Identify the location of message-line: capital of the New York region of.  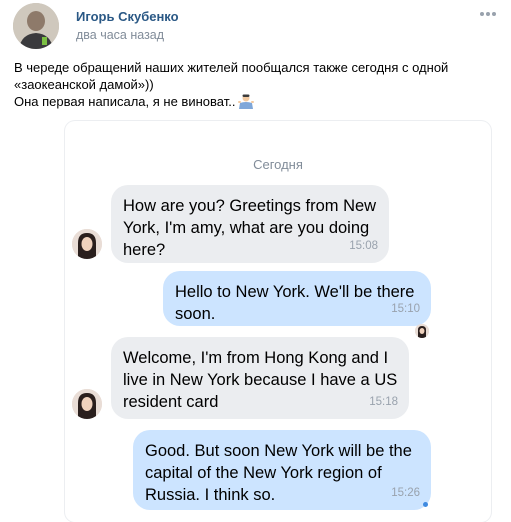
(263, 473).